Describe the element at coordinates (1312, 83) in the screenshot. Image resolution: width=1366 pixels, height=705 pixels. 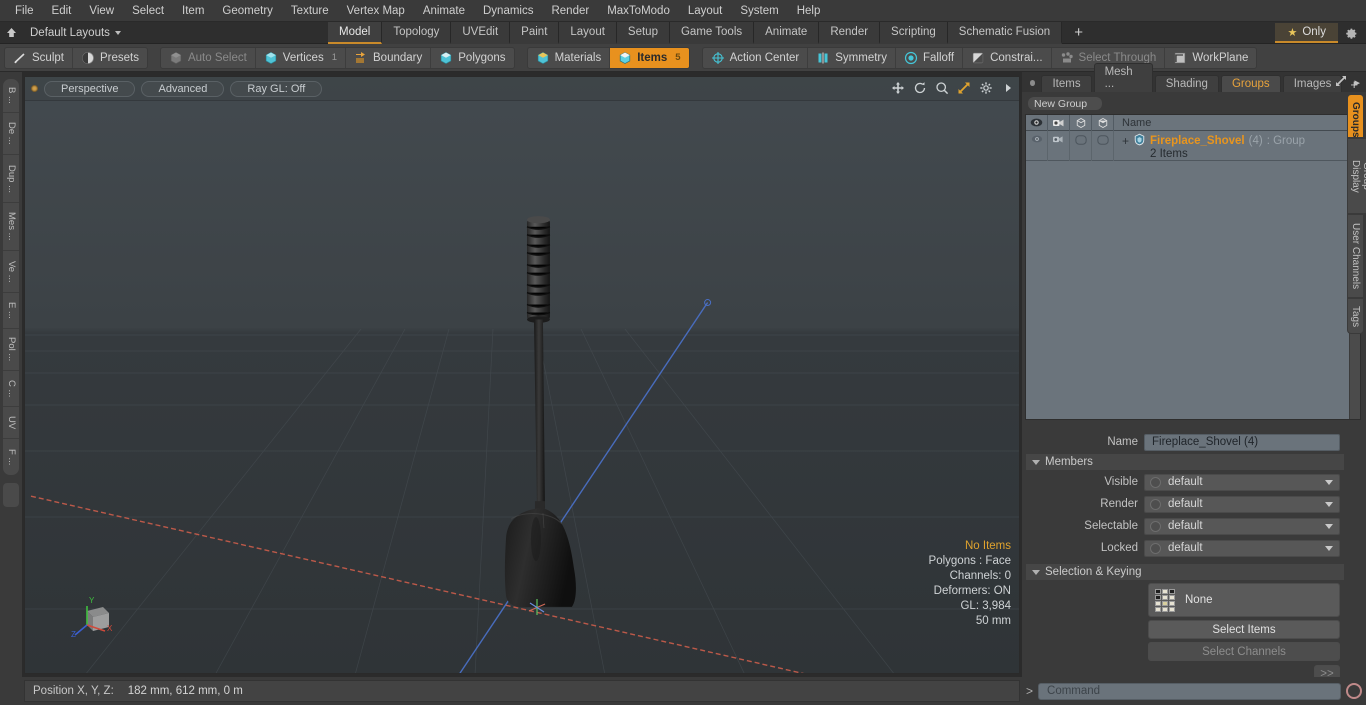
I see `tab-images: Images` at that location.